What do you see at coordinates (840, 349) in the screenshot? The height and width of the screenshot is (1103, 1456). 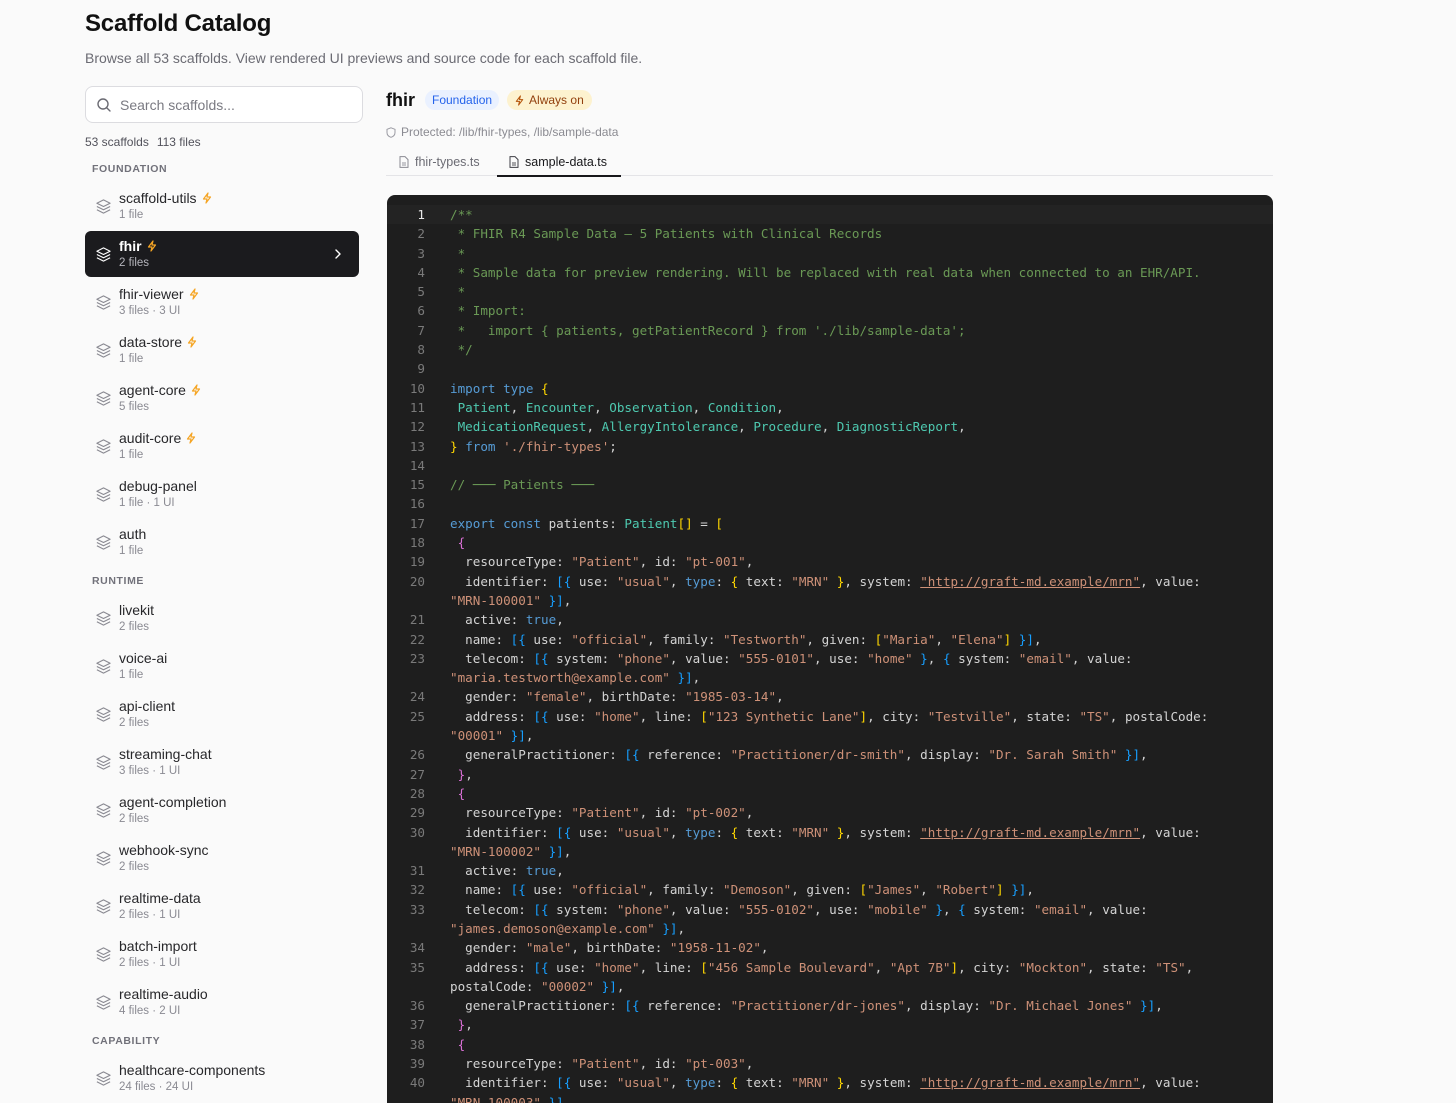 I see `code-text: */` at bounding box center [840, 349].